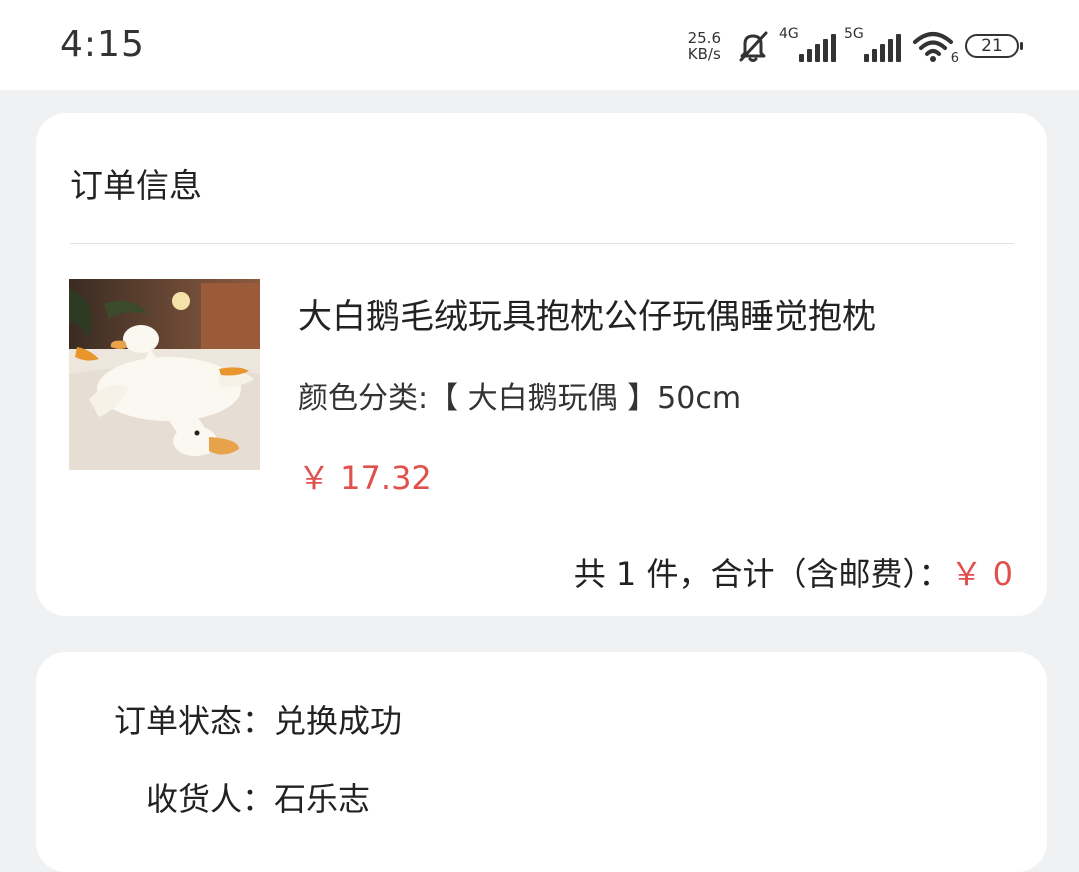  I want to click on receiver-value: 石乐志, so click(322, 799).